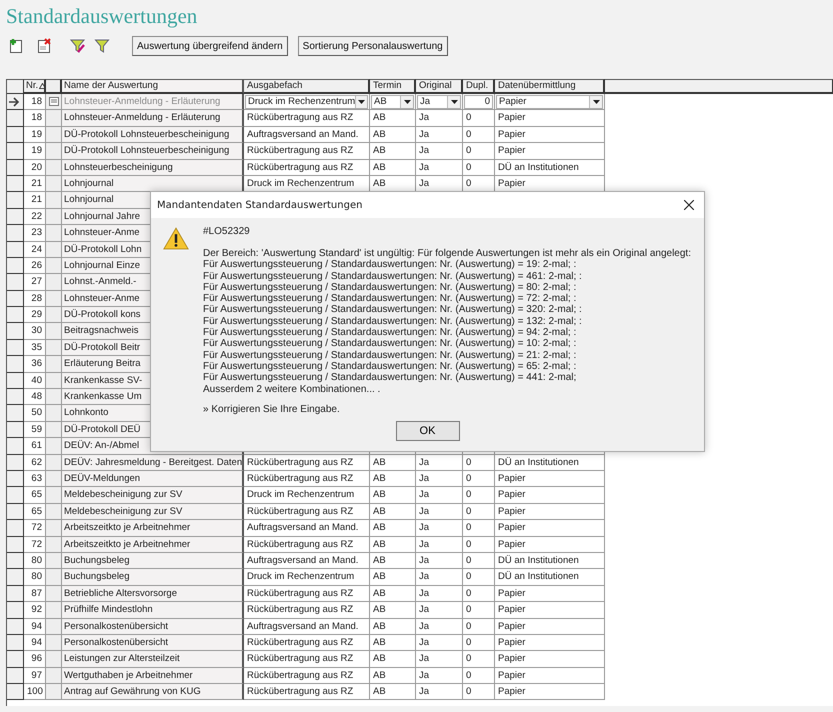 Image resolution: width=833 pixels, height=712 pixels. What do you see at coordinates (393, 86) in the screenshot?
I see `column-header: Termin` at bounding box center [393, 86].